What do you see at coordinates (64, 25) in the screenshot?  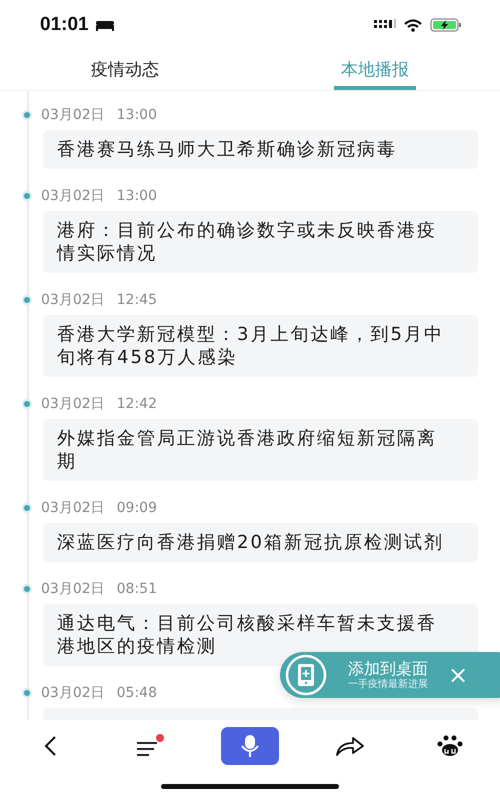 I see `status-time: 01:01` at bounding box center [64, 25].